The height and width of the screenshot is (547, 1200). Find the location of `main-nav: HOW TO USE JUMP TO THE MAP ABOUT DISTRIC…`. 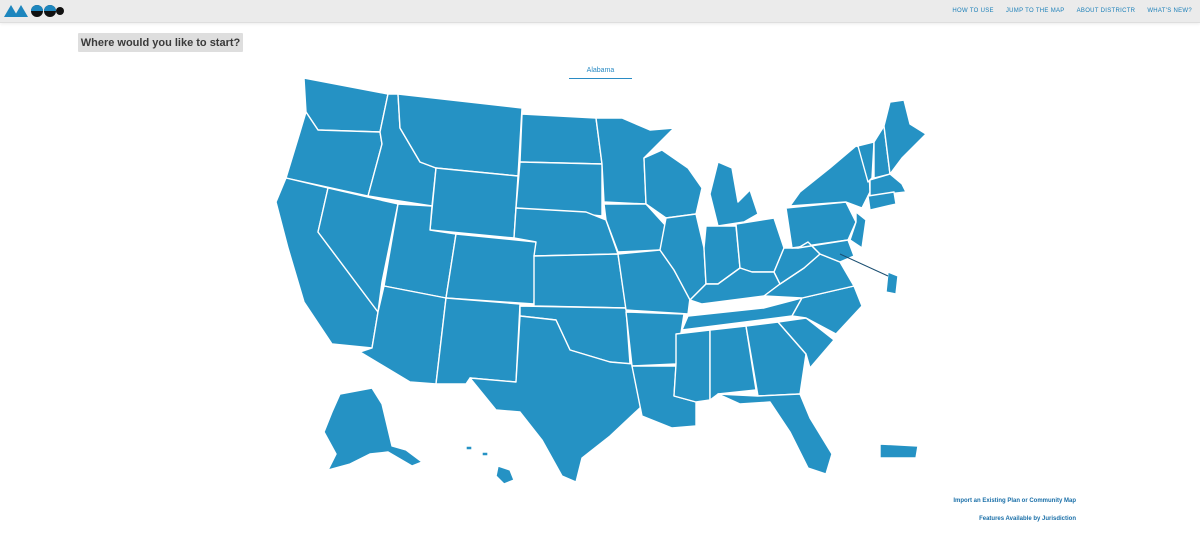

main-nav: HOW TO USE JUMP TO THE MAP ABOUT DISTRIC… is located at coordinates (1072, 11).